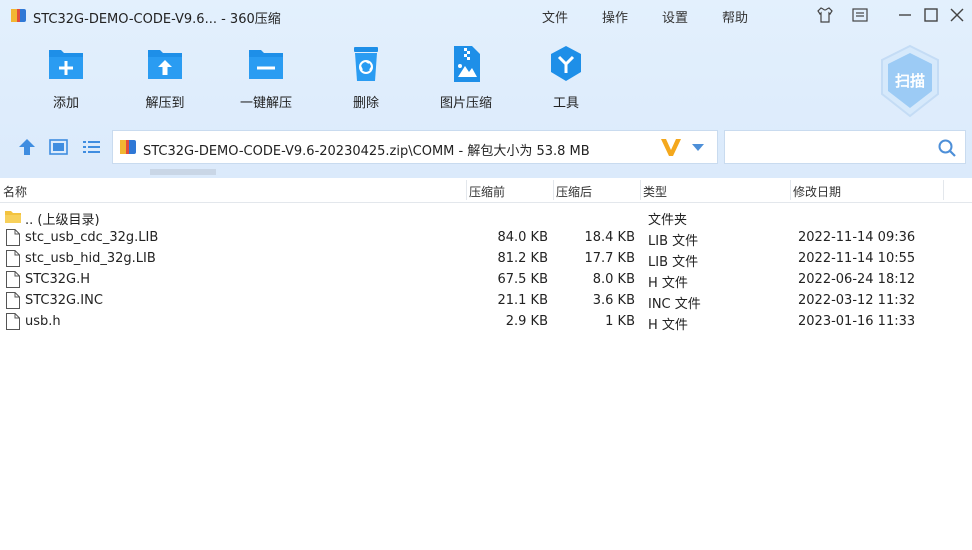 This screenshot has height=550, width=972. I want to click on column-name: 名称, so click(15, 191).